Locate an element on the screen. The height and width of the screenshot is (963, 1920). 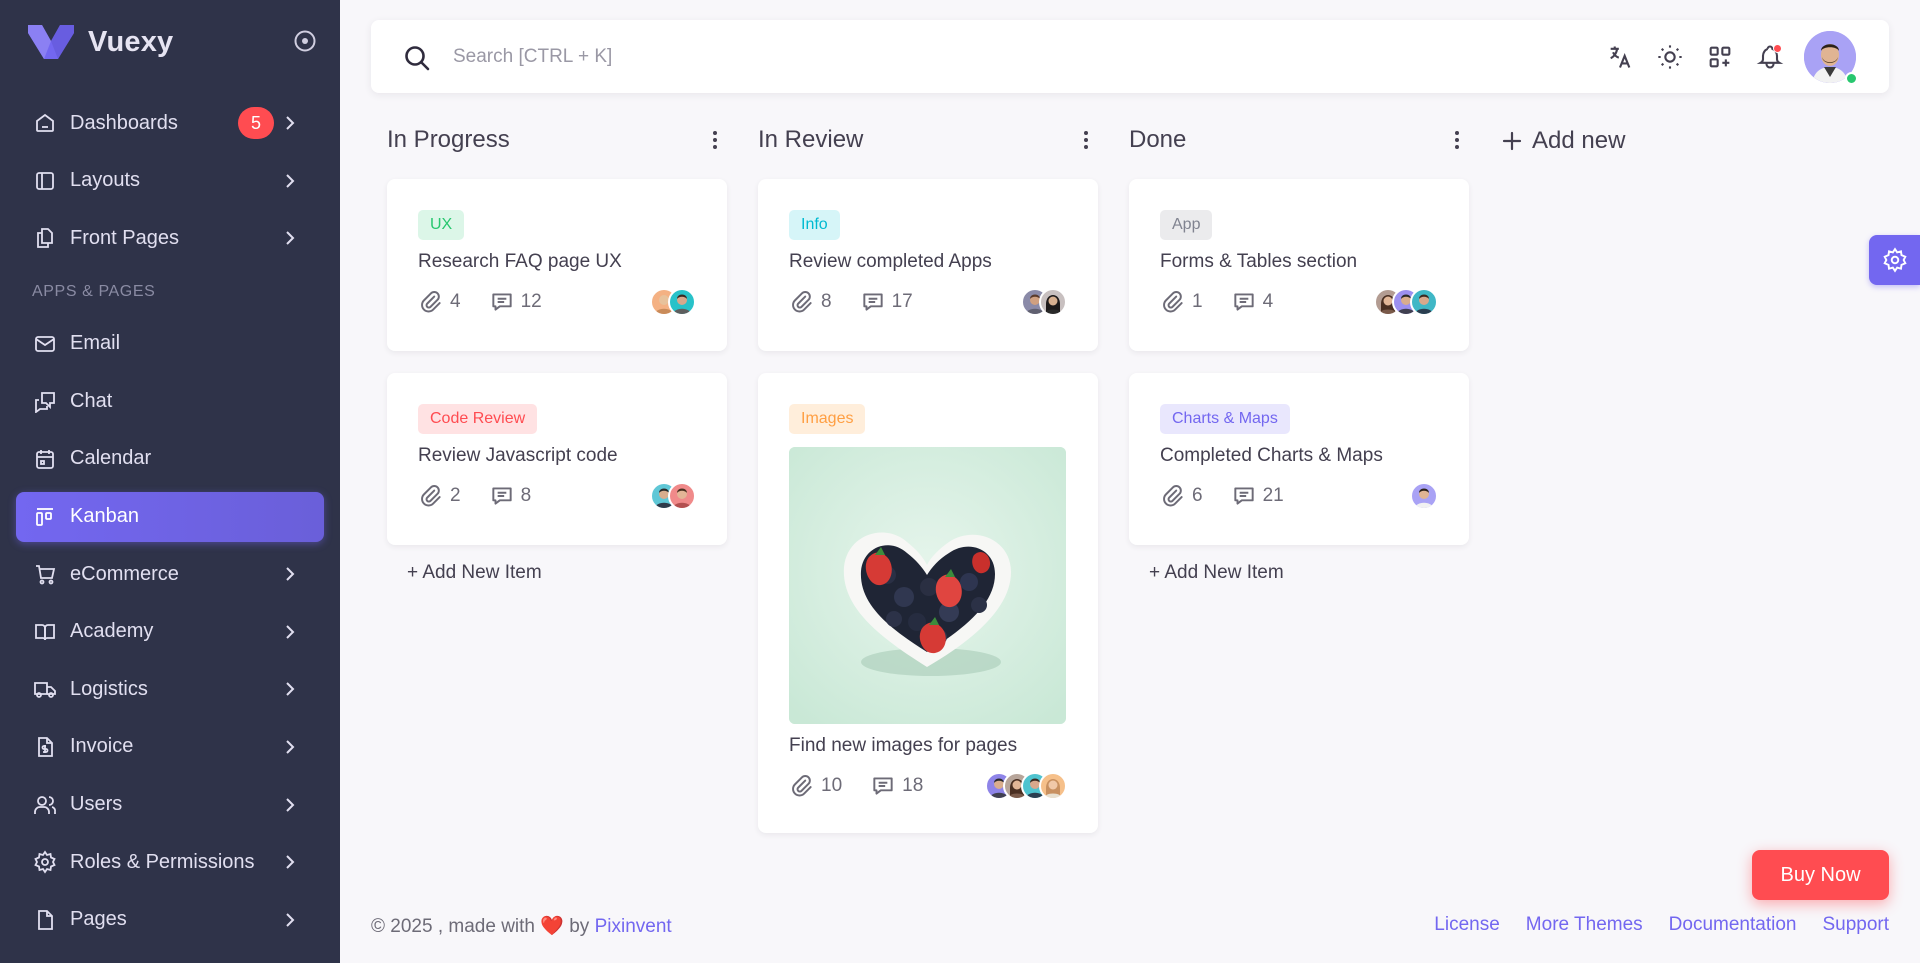
sidebar-item-logistics: Logistics is located at coordinates (170, 689).